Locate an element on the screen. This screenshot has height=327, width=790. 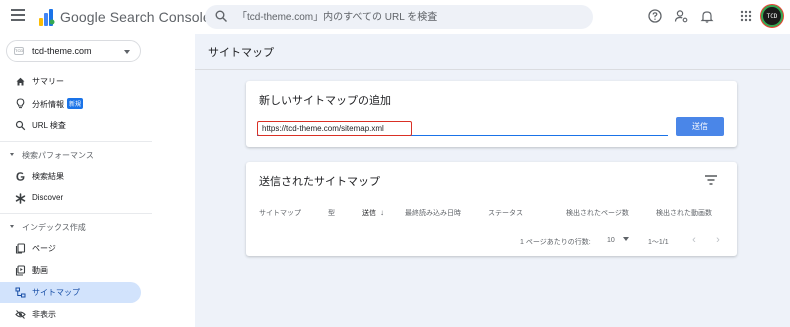
sidebar-item-label: 分析情報 新規 is located at coordinates (58, 104).